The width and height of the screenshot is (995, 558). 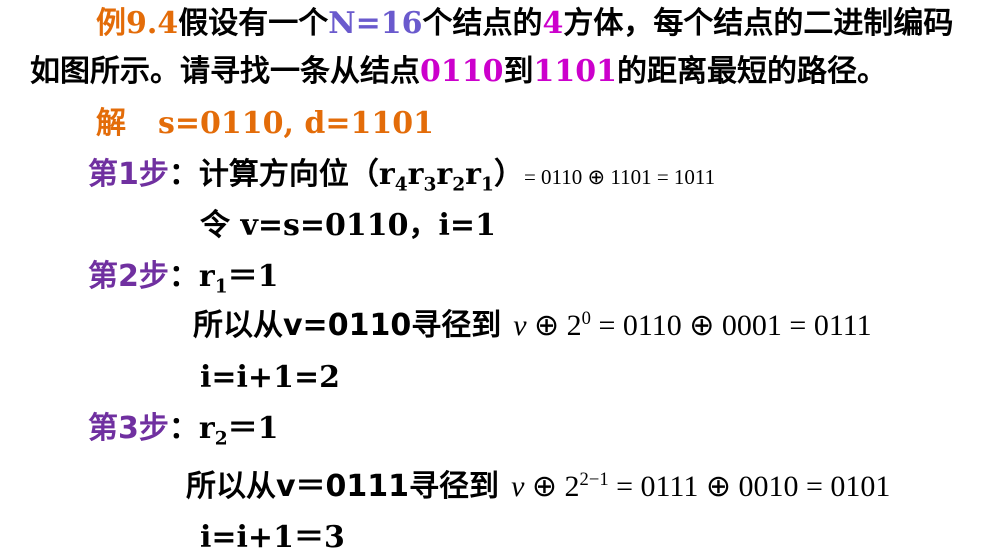 I want to click on problem-text-d: 如图所示。请寻找一条从结点, so click(x=225, y=71).